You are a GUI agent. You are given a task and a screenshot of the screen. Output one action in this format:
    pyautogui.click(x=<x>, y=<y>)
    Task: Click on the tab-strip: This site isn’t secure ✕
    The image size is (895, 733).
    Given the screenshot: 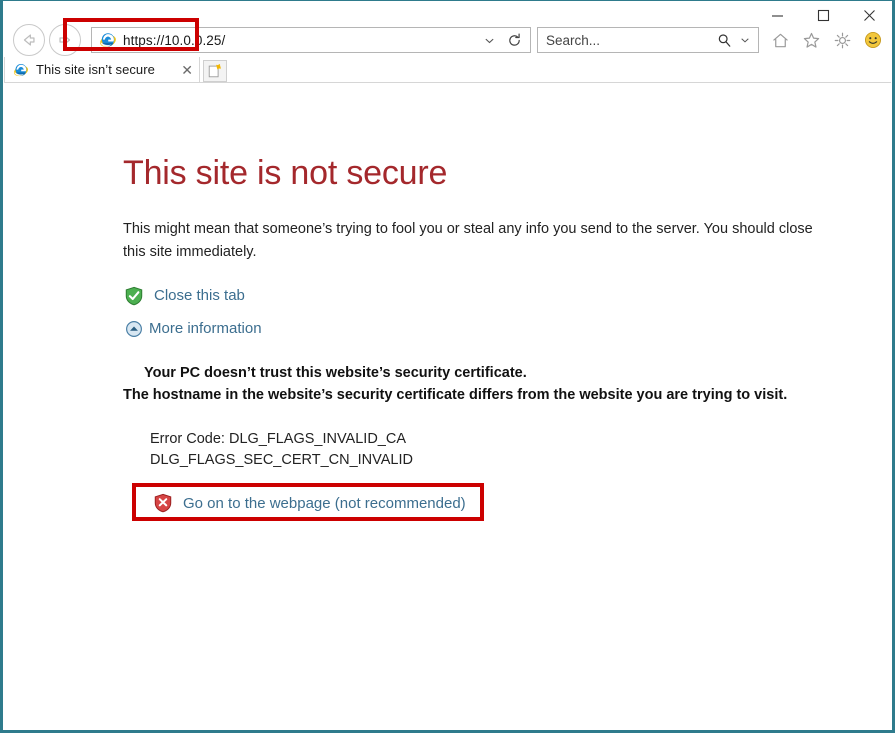 What is the action you would take?
    pyautogui.click(x=447, y=70)
    